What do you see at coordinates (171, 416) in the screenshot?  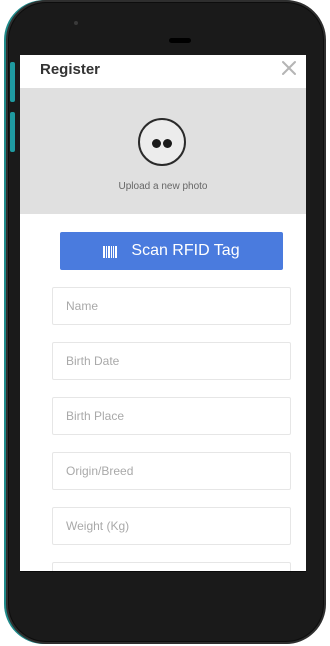 I see `birth-place-input` at bounding box center [171, 416].